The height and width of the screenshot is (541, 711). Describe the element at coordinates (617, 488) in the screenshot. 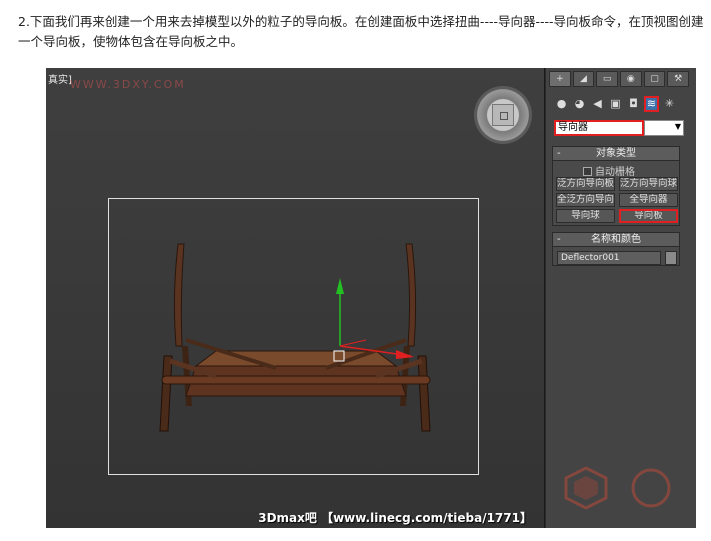

I see `logo-watermark-icon` at that location.